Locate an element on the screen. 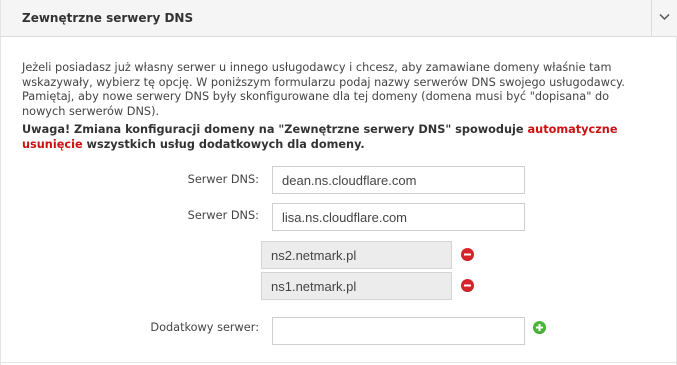 Image resolution: width=677 pixels, height=365 pixels. dns-server-1-input: dean.ns.cloudflare.com is located at coordinates (398, 180).